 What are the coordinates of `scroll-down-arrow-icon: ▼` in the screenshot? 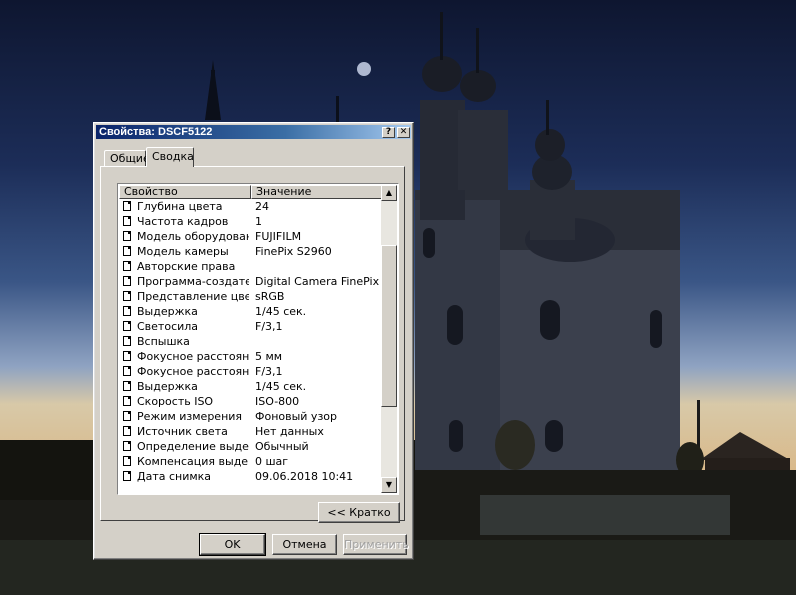 It's located at (389, 485).